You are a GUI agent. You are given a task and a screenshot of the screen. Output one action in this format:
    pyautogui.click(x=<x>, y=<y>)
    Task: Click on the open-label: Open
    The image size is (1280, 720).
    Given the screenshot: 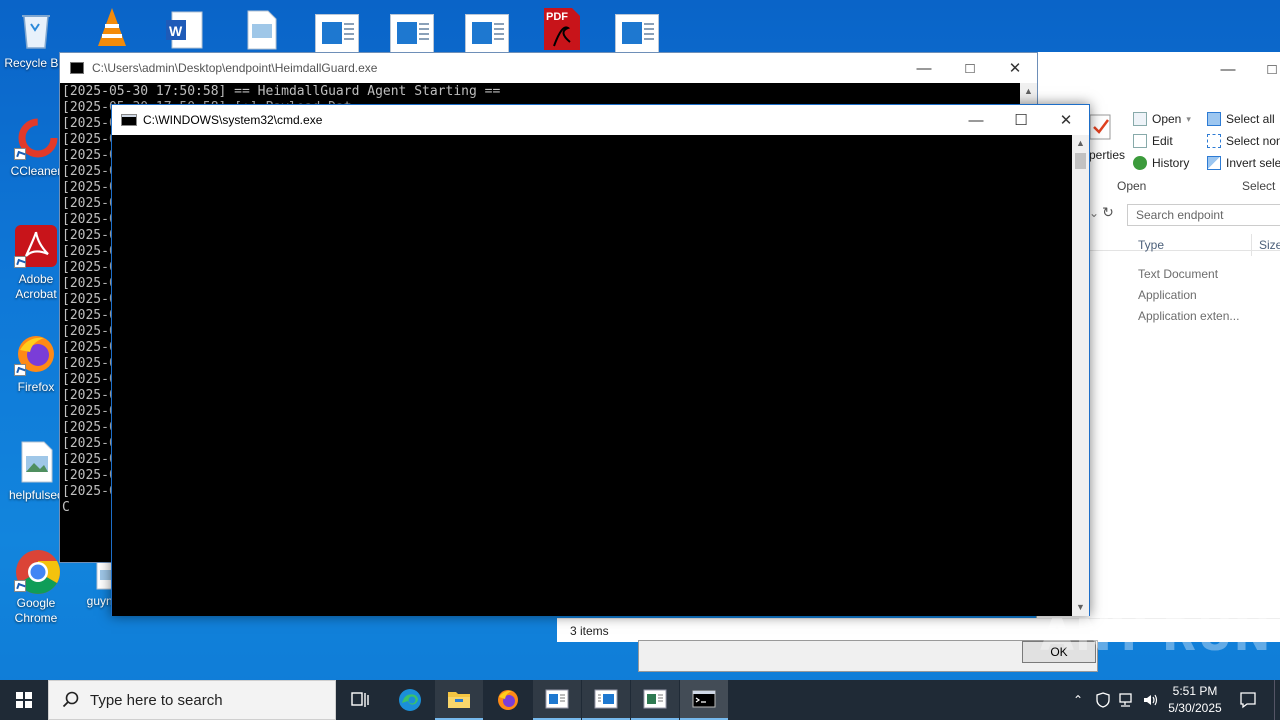 What is the action you would take?
    pyautogui.click(x=1167, y=119)
    